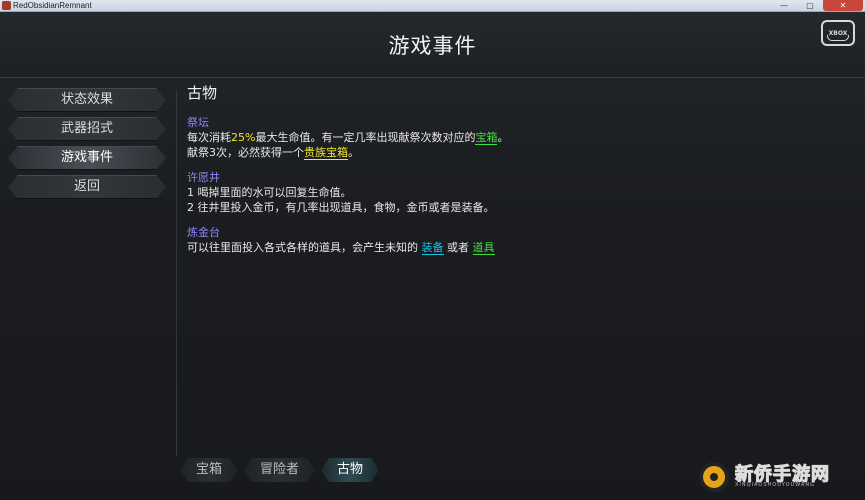 This screenshot has height=500, width=865. I want to click on watermark-subtext: XINQIAOSHOUYOUWANG, so click(775, 485).